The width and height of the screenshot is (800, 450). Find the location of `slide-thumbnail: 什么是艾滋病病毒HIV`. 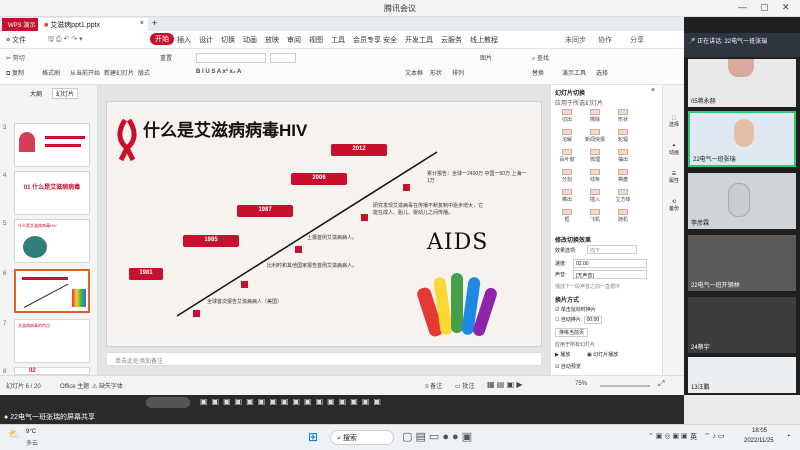

slide-thumbnail: 什么是艾滋病病毒HIV is located at coordinates (52, 241).